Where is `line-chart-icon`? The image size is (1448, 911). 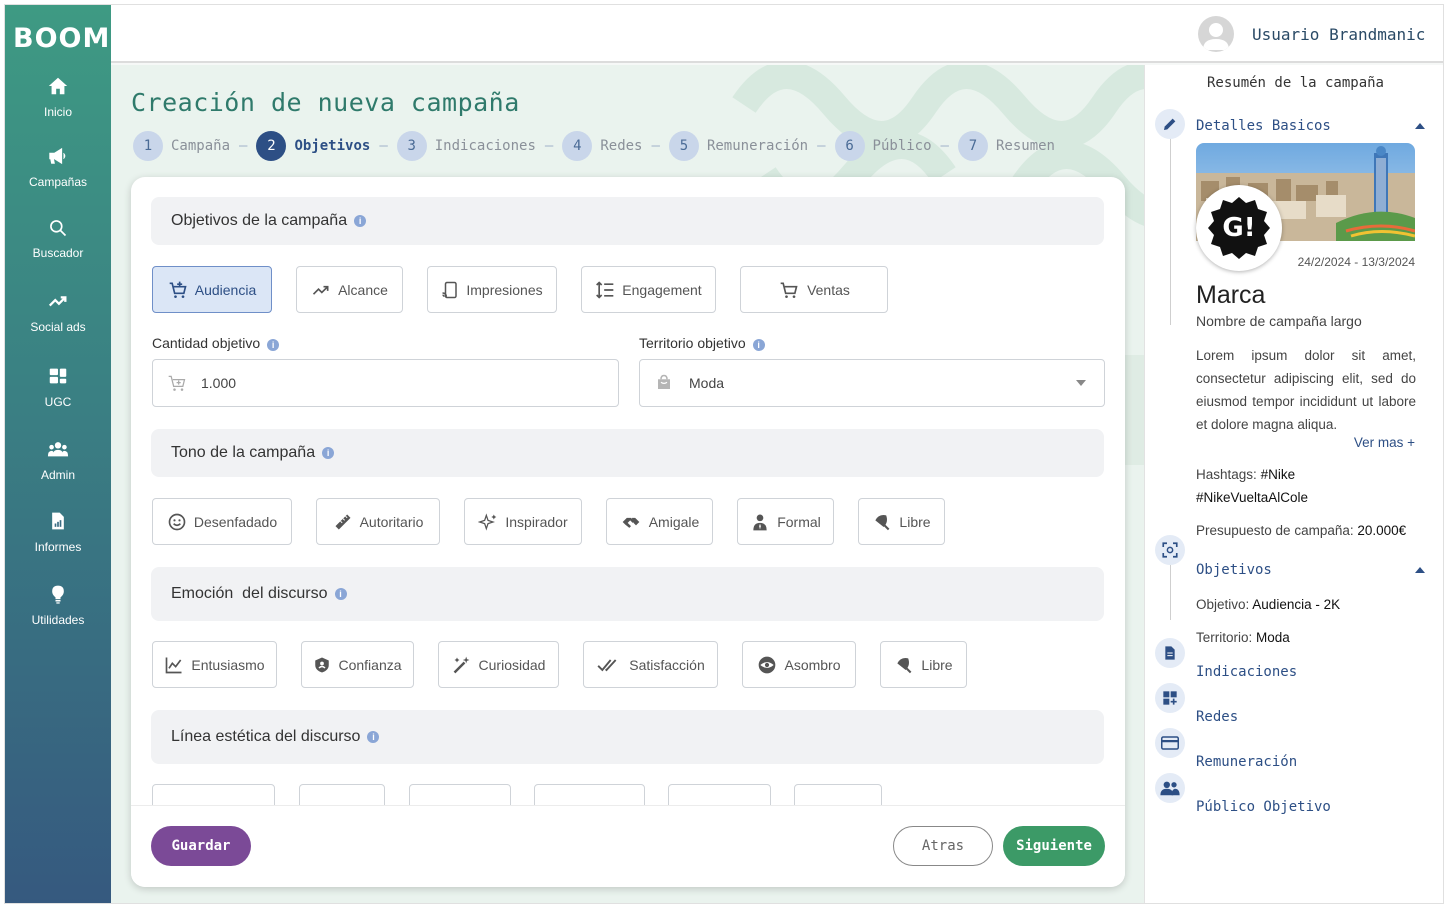 line-chart-icon is located at coordinates (174, 665).